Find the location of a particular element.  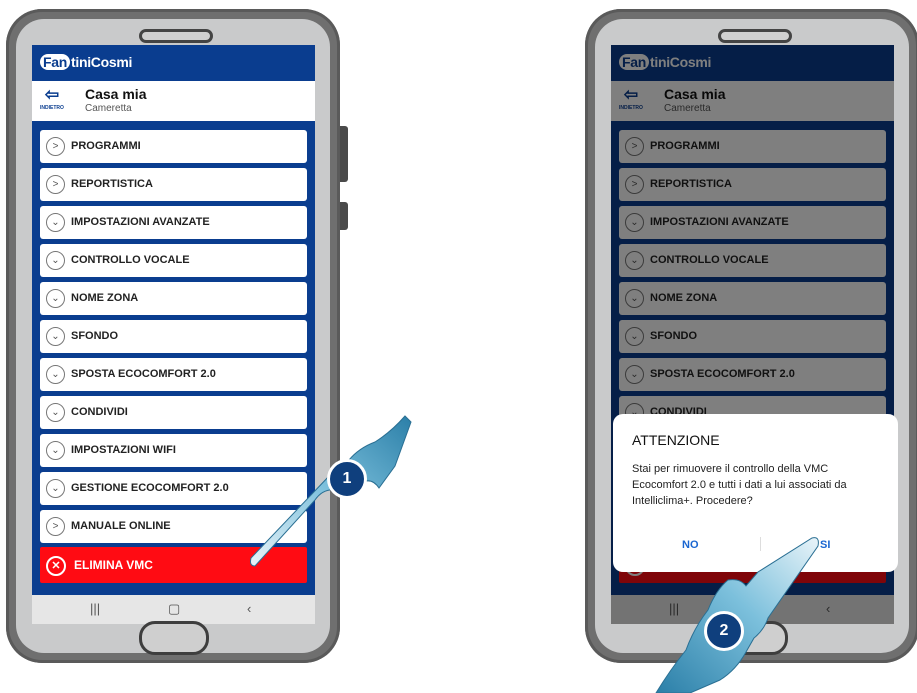

home-button is located at coordinates (174, 638).